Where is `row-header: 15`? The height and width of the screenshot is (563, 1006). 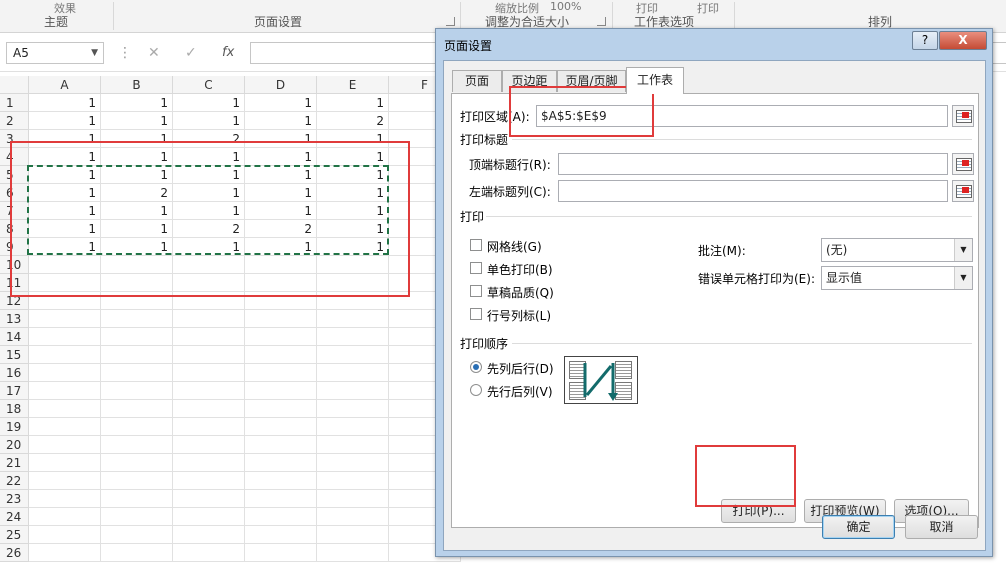 row-header: 15 is located at coordinates (14, 355).